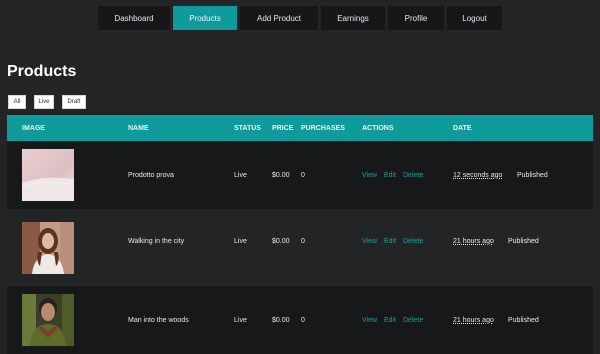 The height and width of the screenshot is (354, 600). I want to click on header-date: DATE, so click(462, 128).